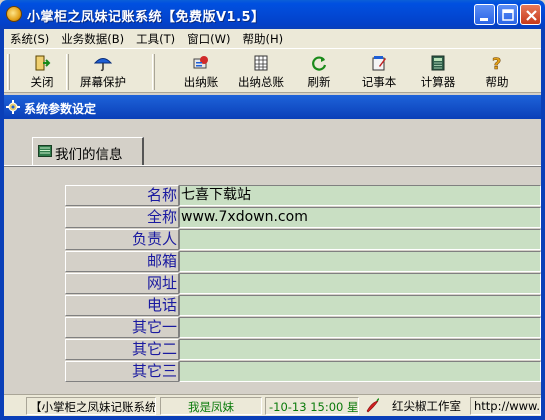  What do you see at coordinates (360, 261) in the screenshot?
I see `email-field` at bounding box center [360, 261].